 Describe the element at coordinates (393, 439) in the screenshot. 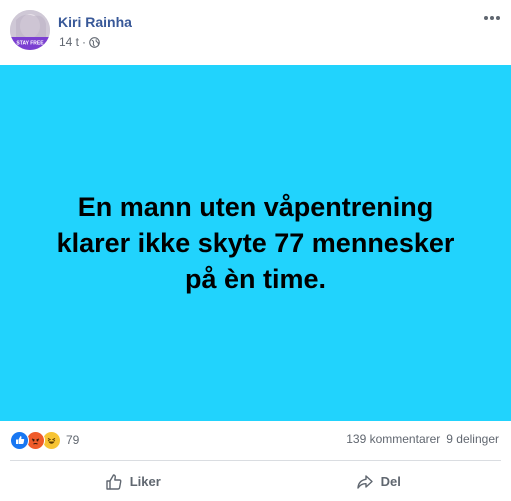

I see `comments-count: 139 kommentarer` at that location.